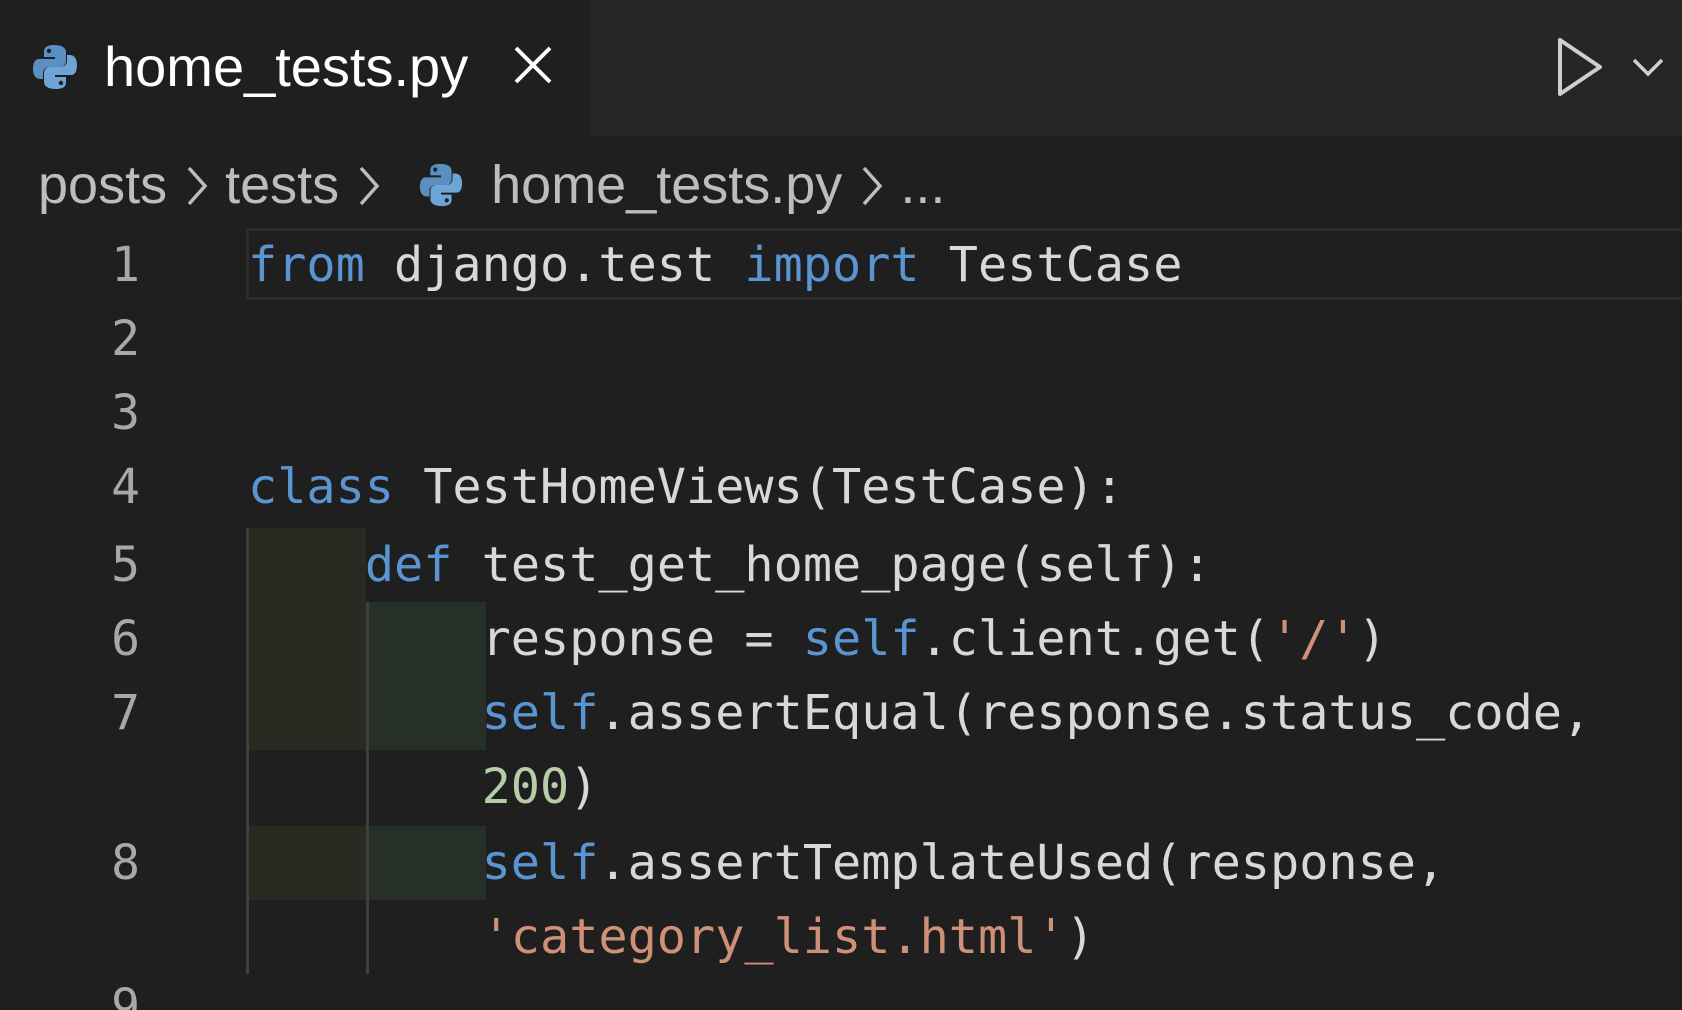  Describe the element at coordinates (125, 487) in the screenshot. I see `line-number: 4` at that location.